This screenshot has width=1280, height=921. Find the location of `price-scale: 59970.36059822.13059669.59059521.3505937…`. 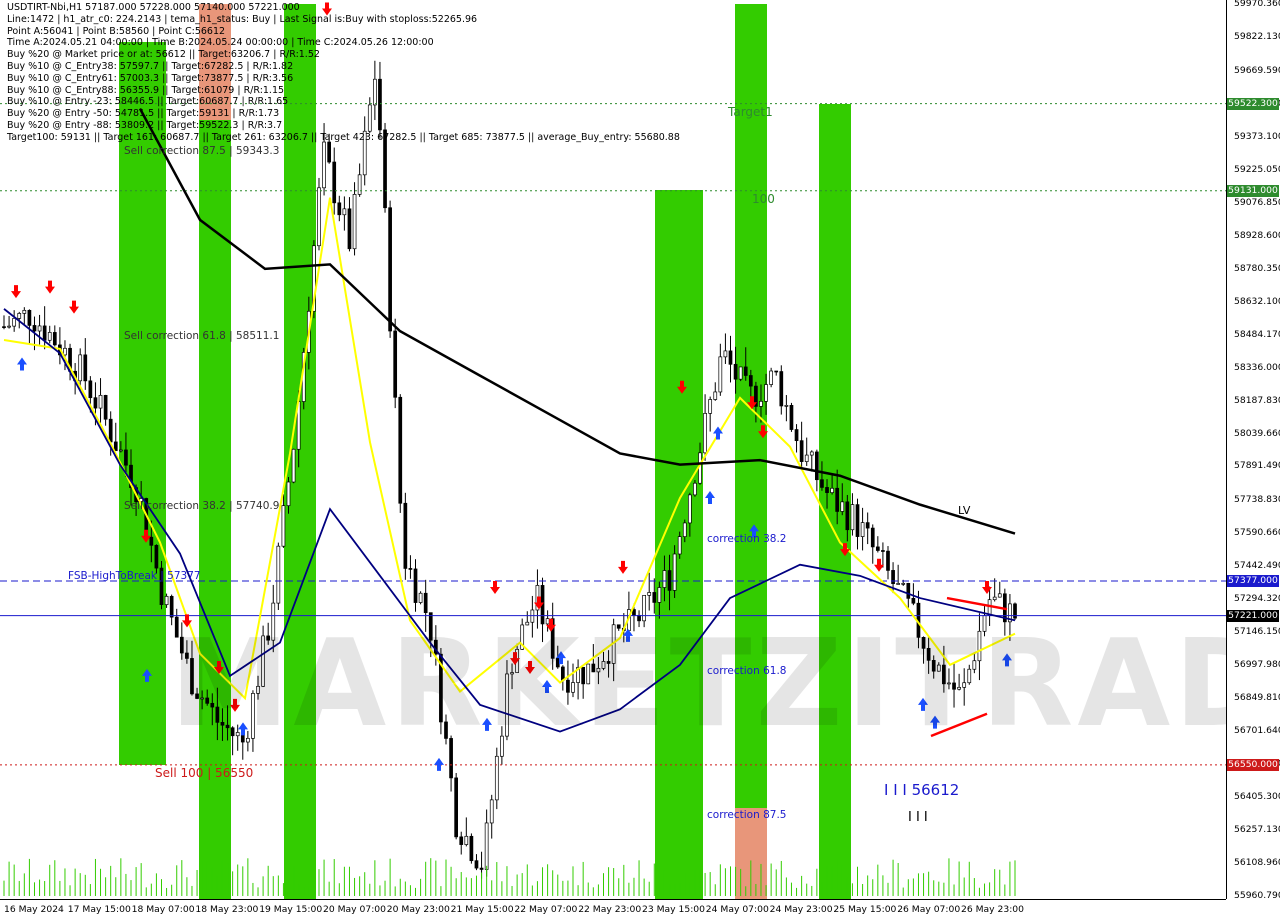

price-scale: 59970.36059822.13059669.59059521.3505937… is located at coordinates (1253, 450).